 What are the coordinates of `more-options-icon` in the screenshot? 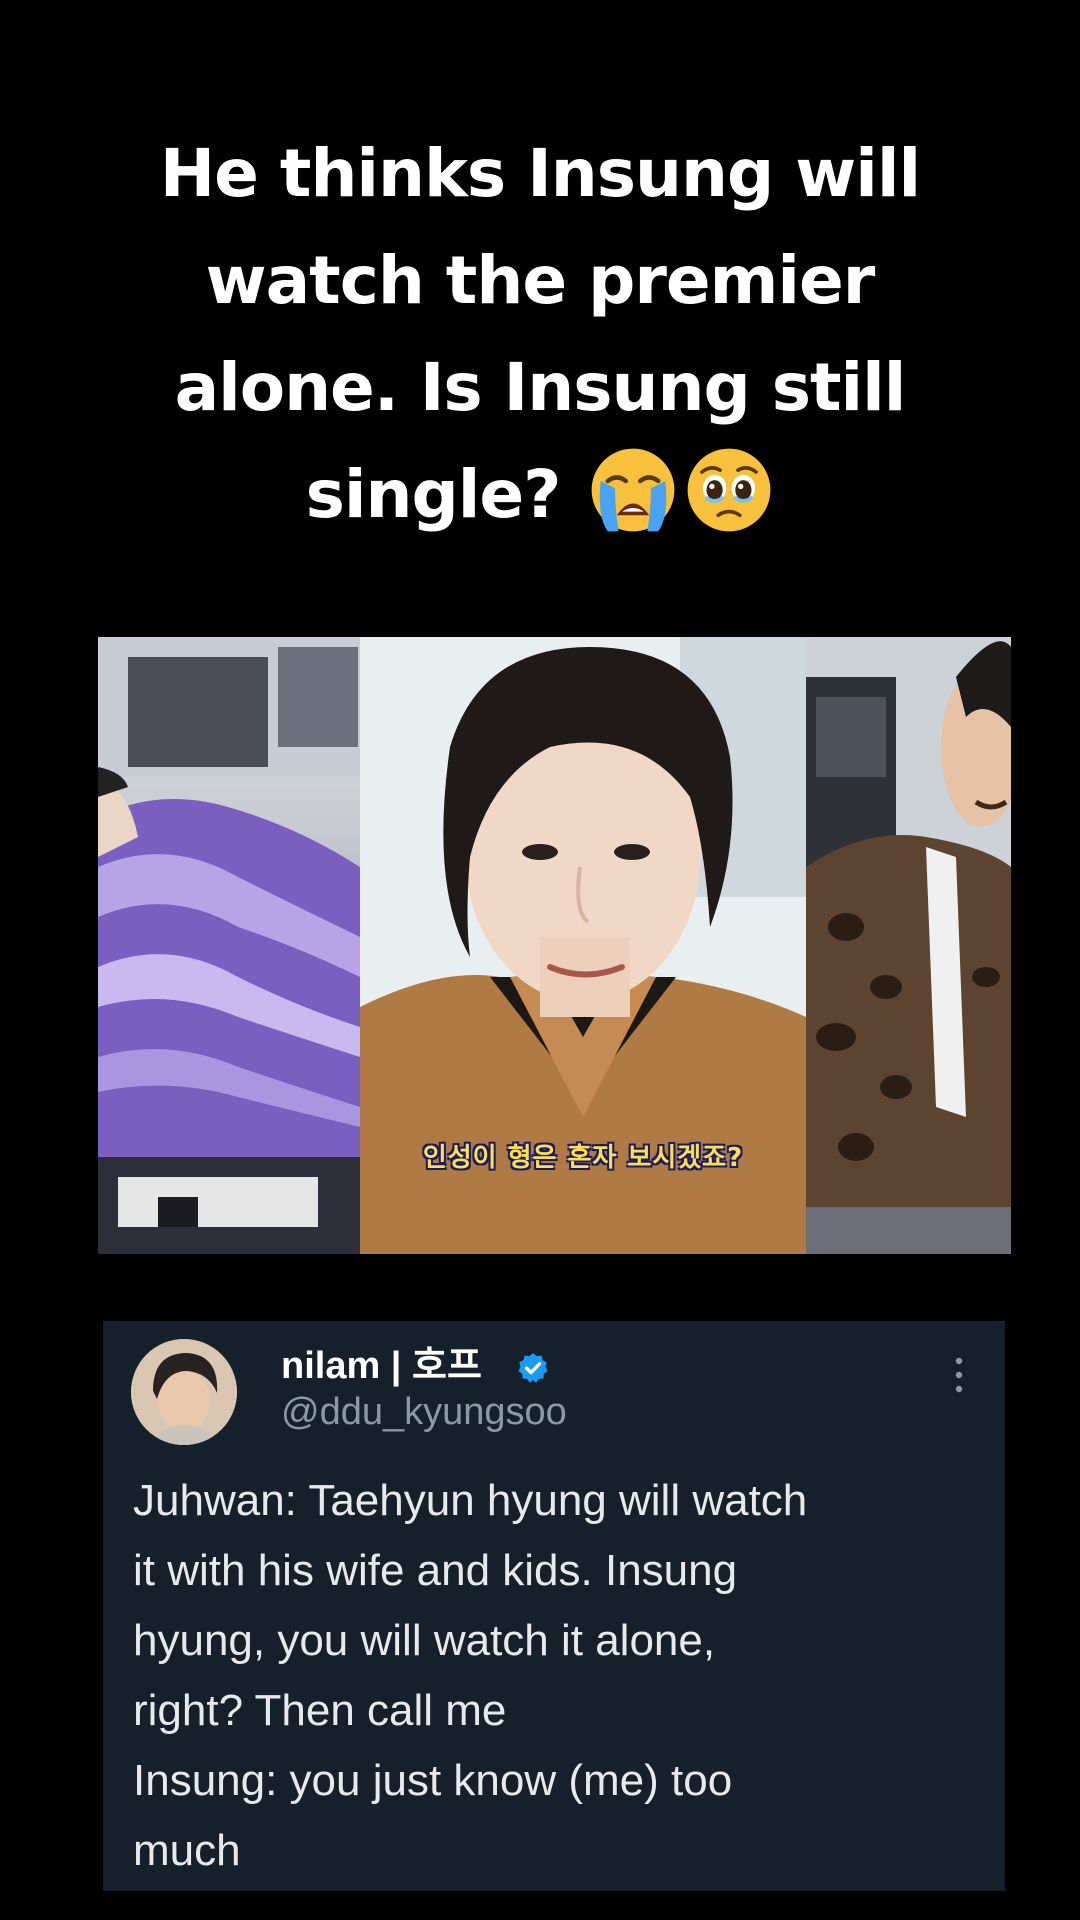 It's located at (959, 1375).